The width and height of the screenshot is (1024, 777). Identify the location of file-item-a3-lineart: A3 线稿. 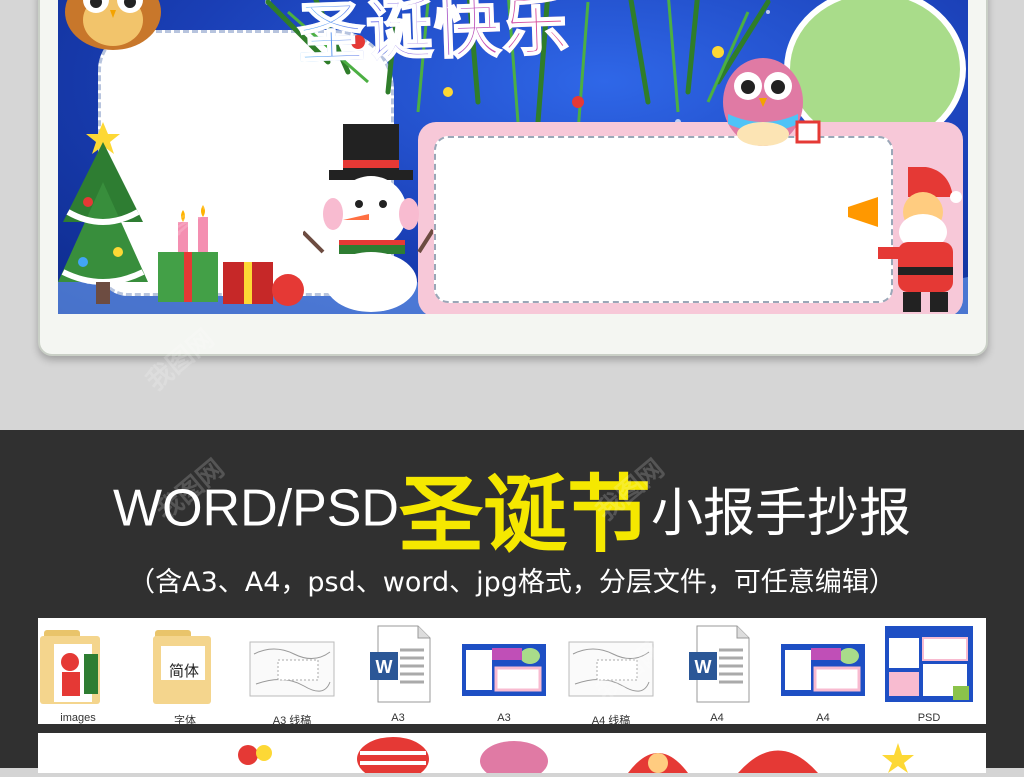
(292, 676).